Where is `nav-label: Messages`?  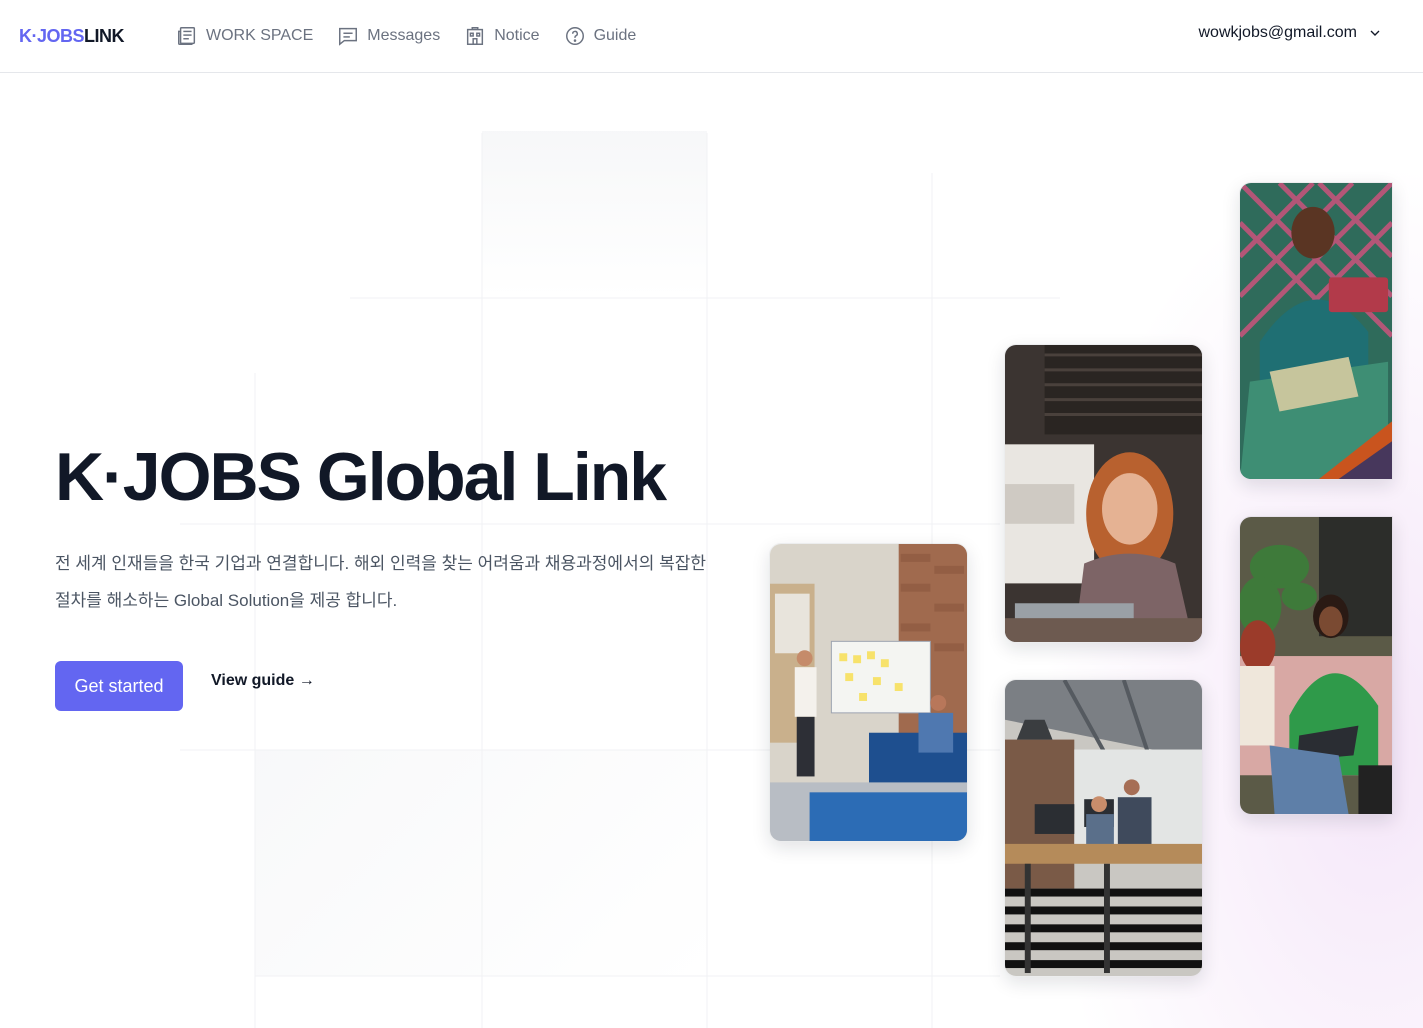
nav-label: Messages is located at coordinates (404, 35).